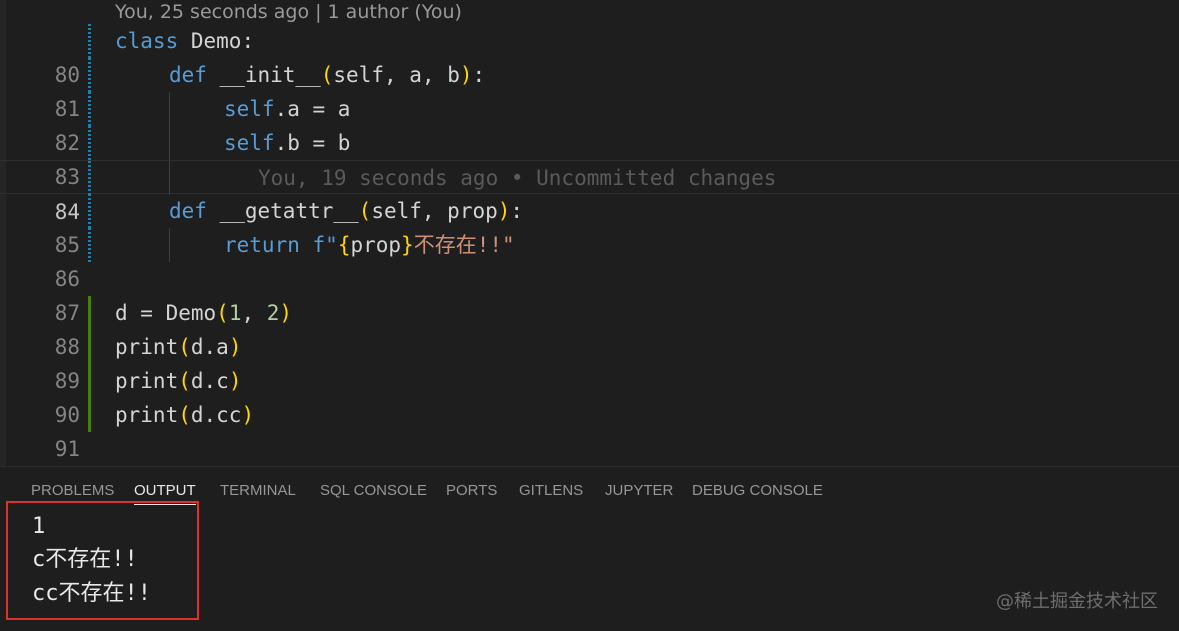 The image size is (1179, 631). What do you see at coordinates (216, 41) in the screenshot?
I see `class-name: Demo` at bounding box center [216, 41].